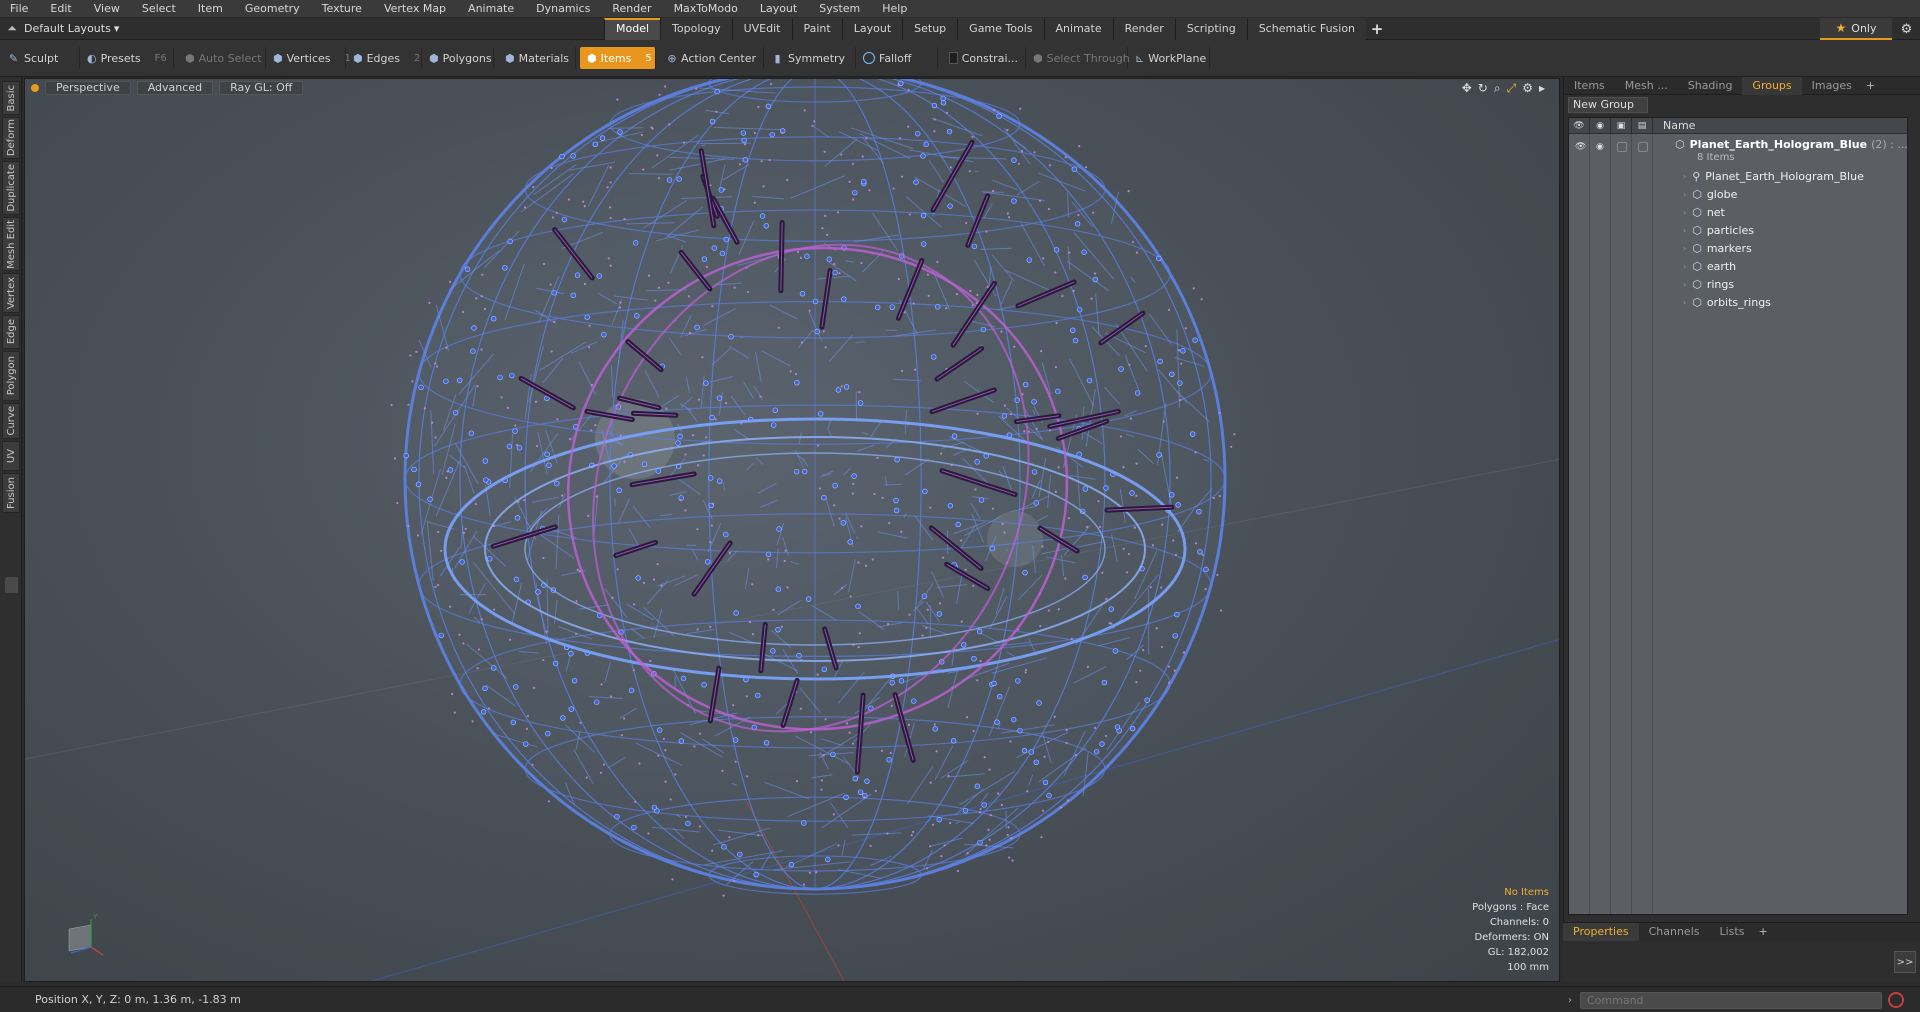  I want to click on tree-item: › ⬡ markers, so click(1717, 248).